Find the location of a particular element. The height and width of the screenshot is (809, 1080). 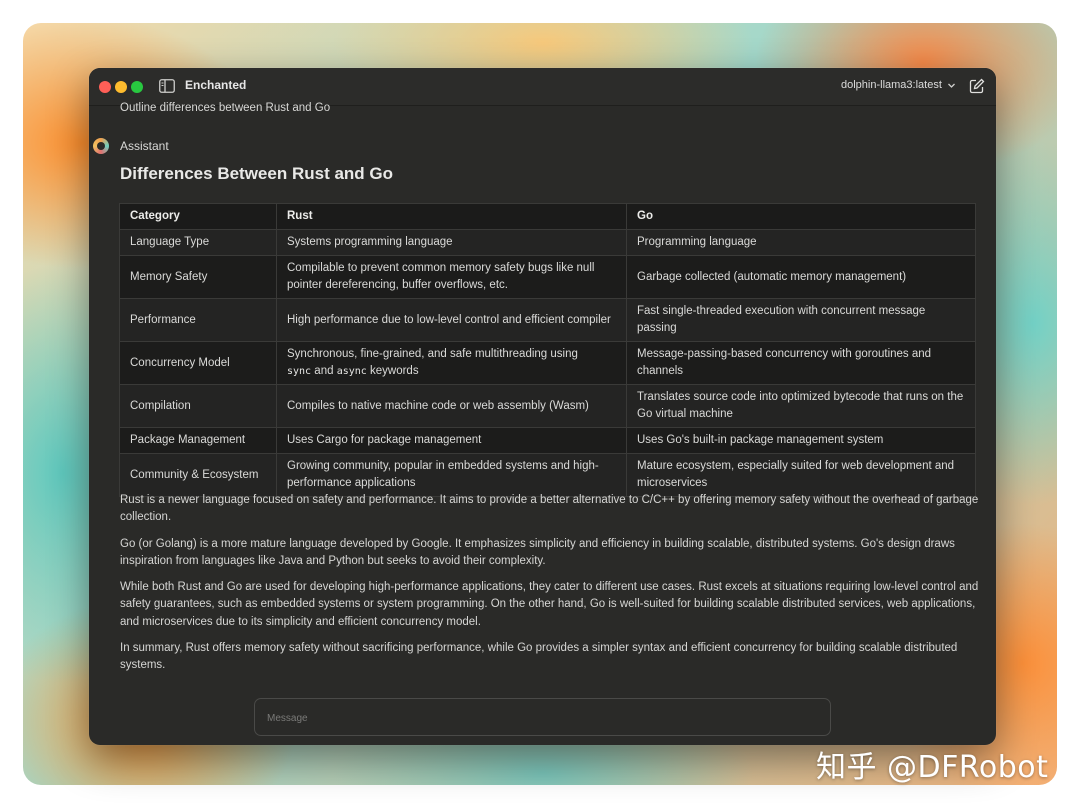

title-bar: Enchanted dolphin-llama3:latest is located at coordinates (542, 87).